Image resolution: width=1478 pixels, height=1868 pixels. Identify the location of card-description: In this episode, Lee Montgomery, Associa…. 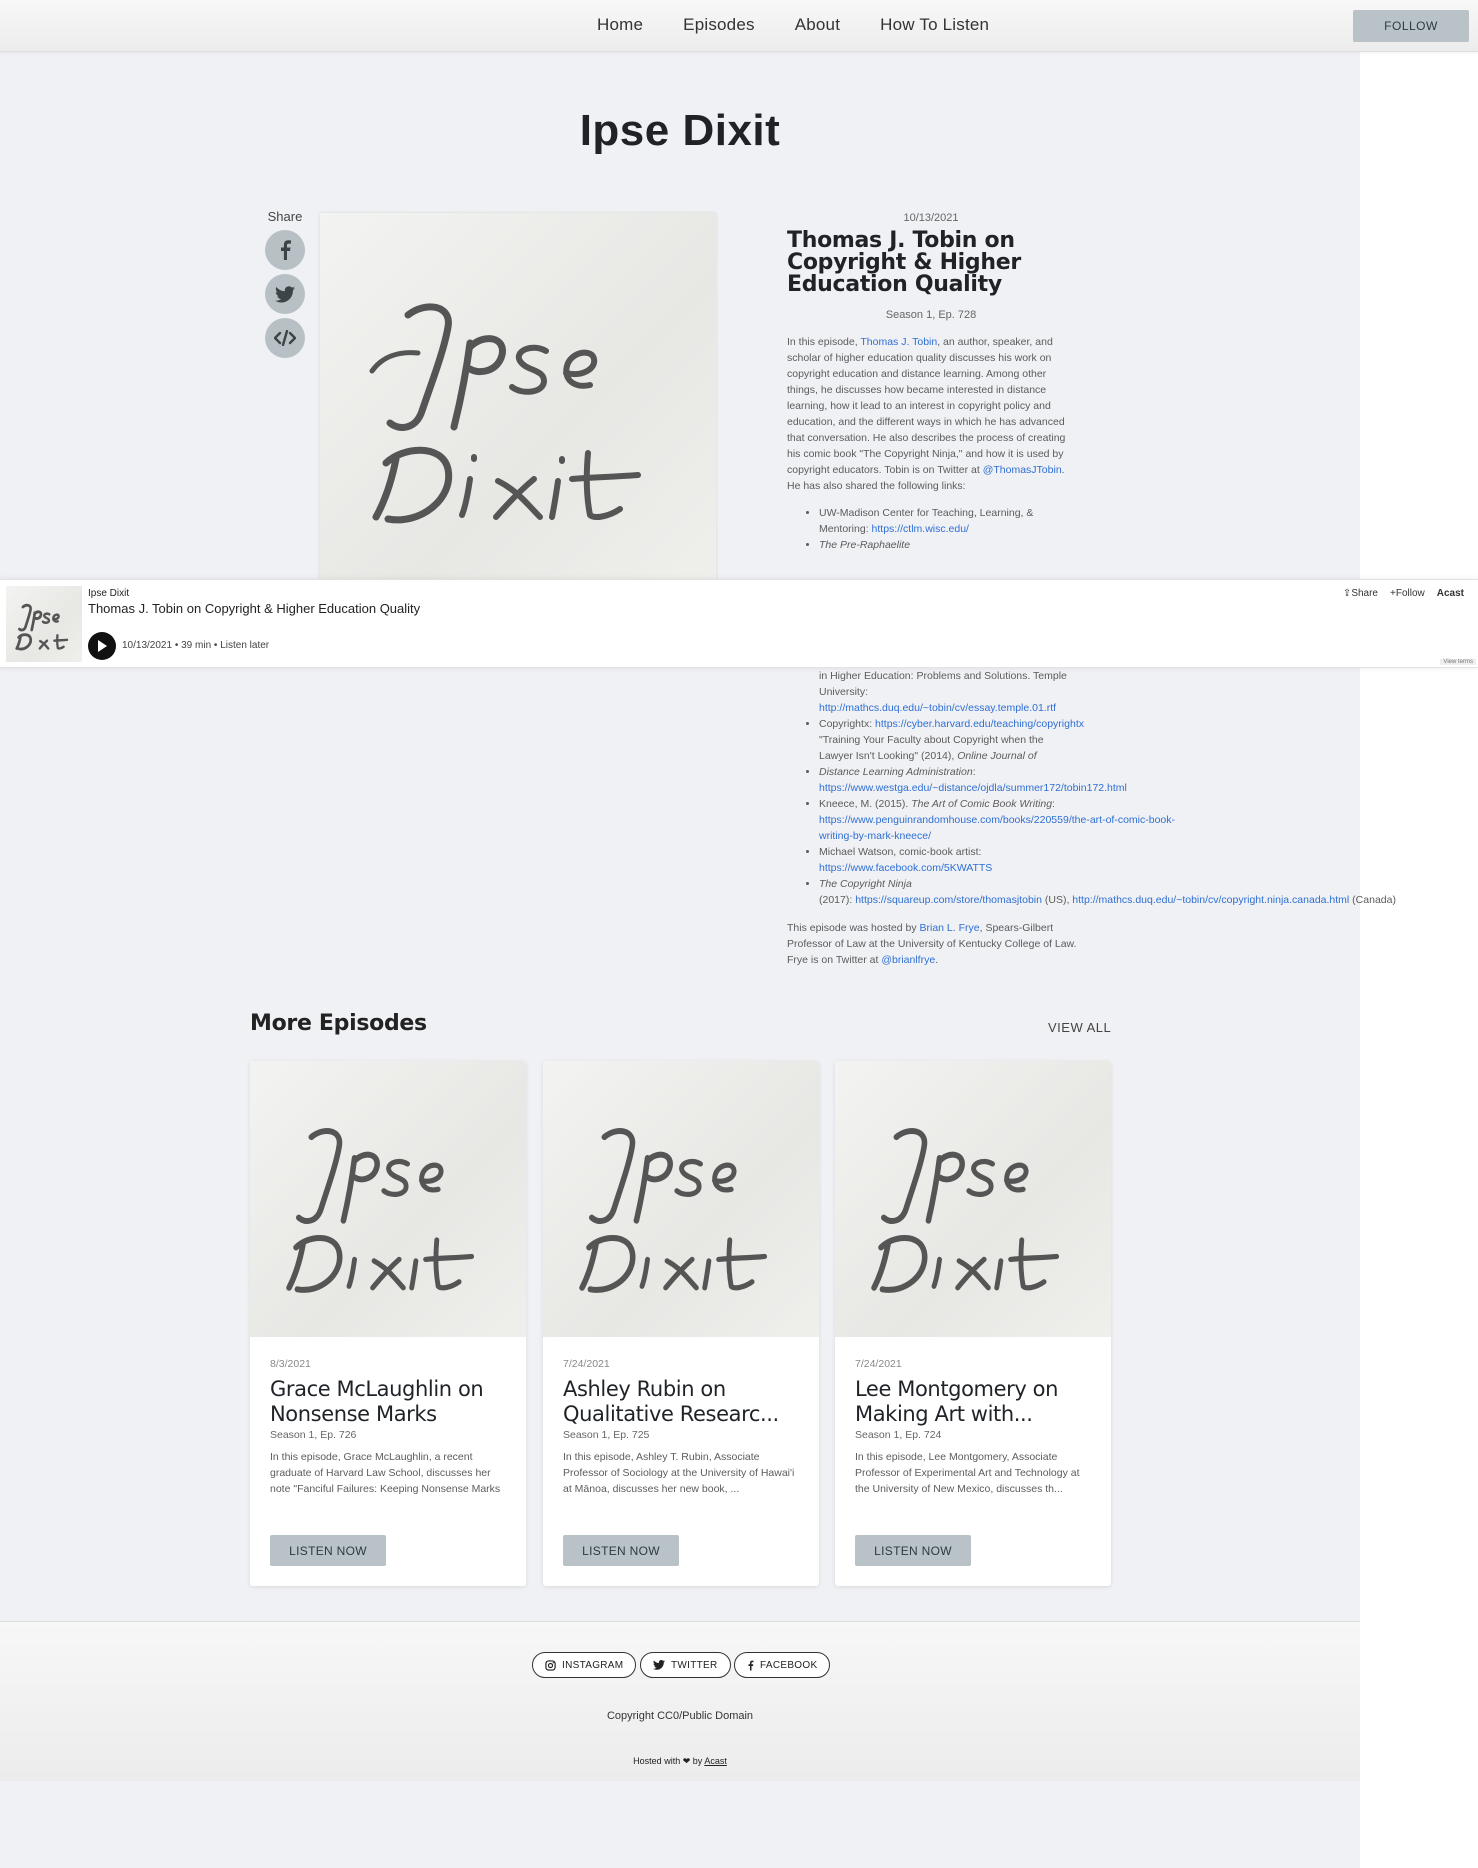
(967, 1473).